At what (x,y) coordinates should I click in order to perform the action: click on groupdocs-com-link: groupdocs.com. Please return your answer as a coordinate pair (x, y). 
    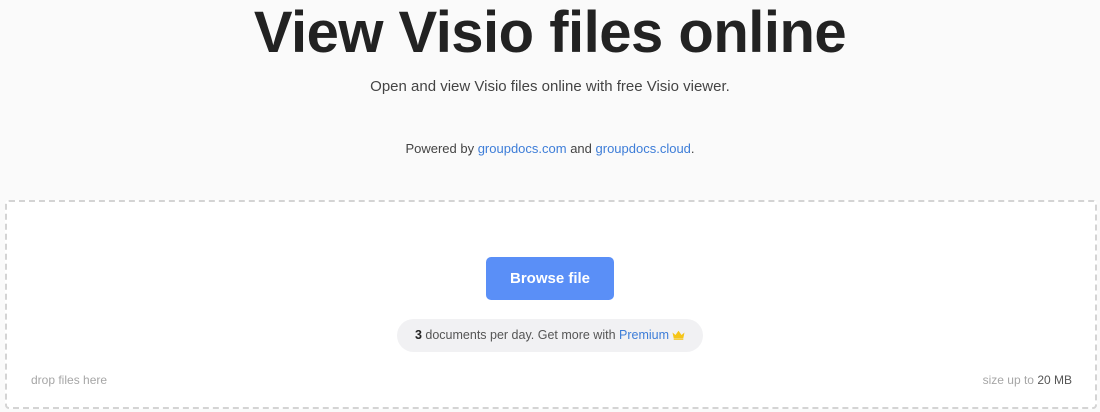
    Looking at the image, I should click on (522, 148).